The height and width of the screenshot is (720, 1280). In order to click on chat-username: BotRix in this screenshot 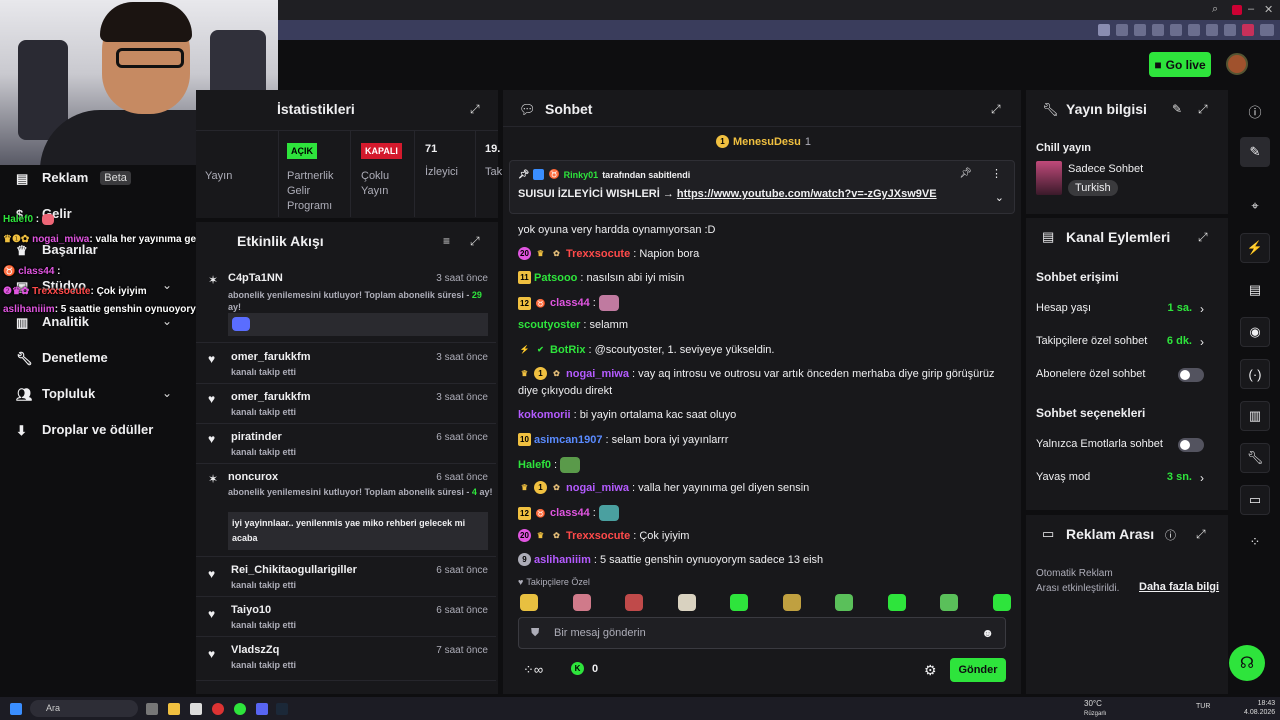, I will do `click(567, 350)`.